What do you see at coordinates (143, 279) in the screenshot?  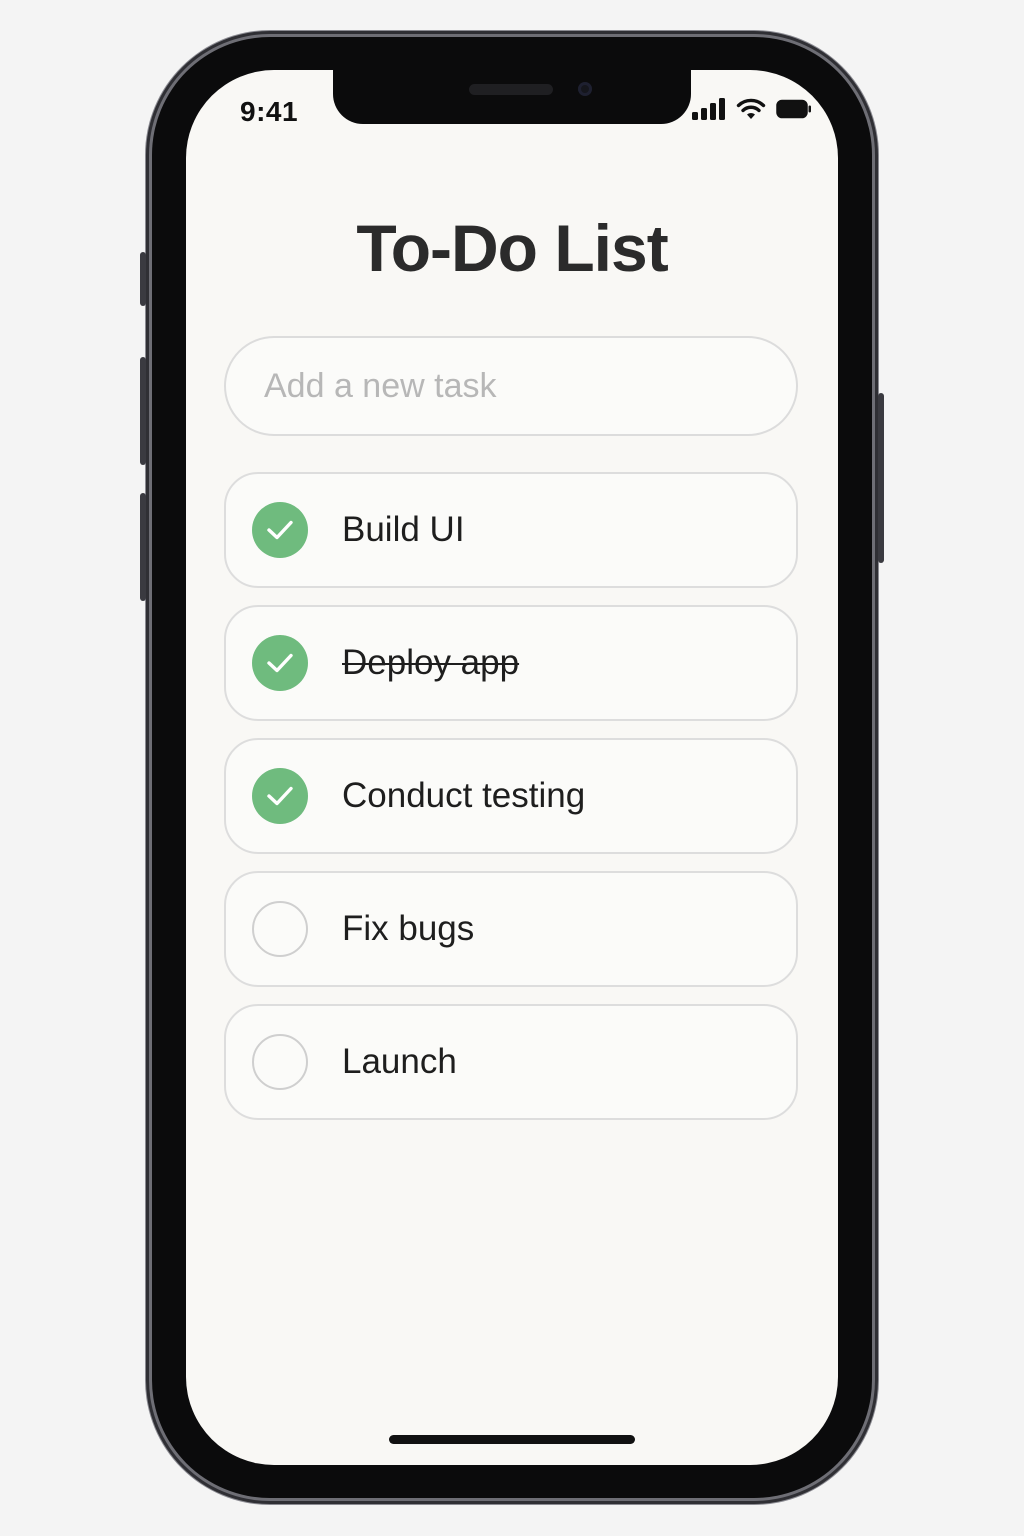 I see `silent-switch` at bounding box center [143, 279].